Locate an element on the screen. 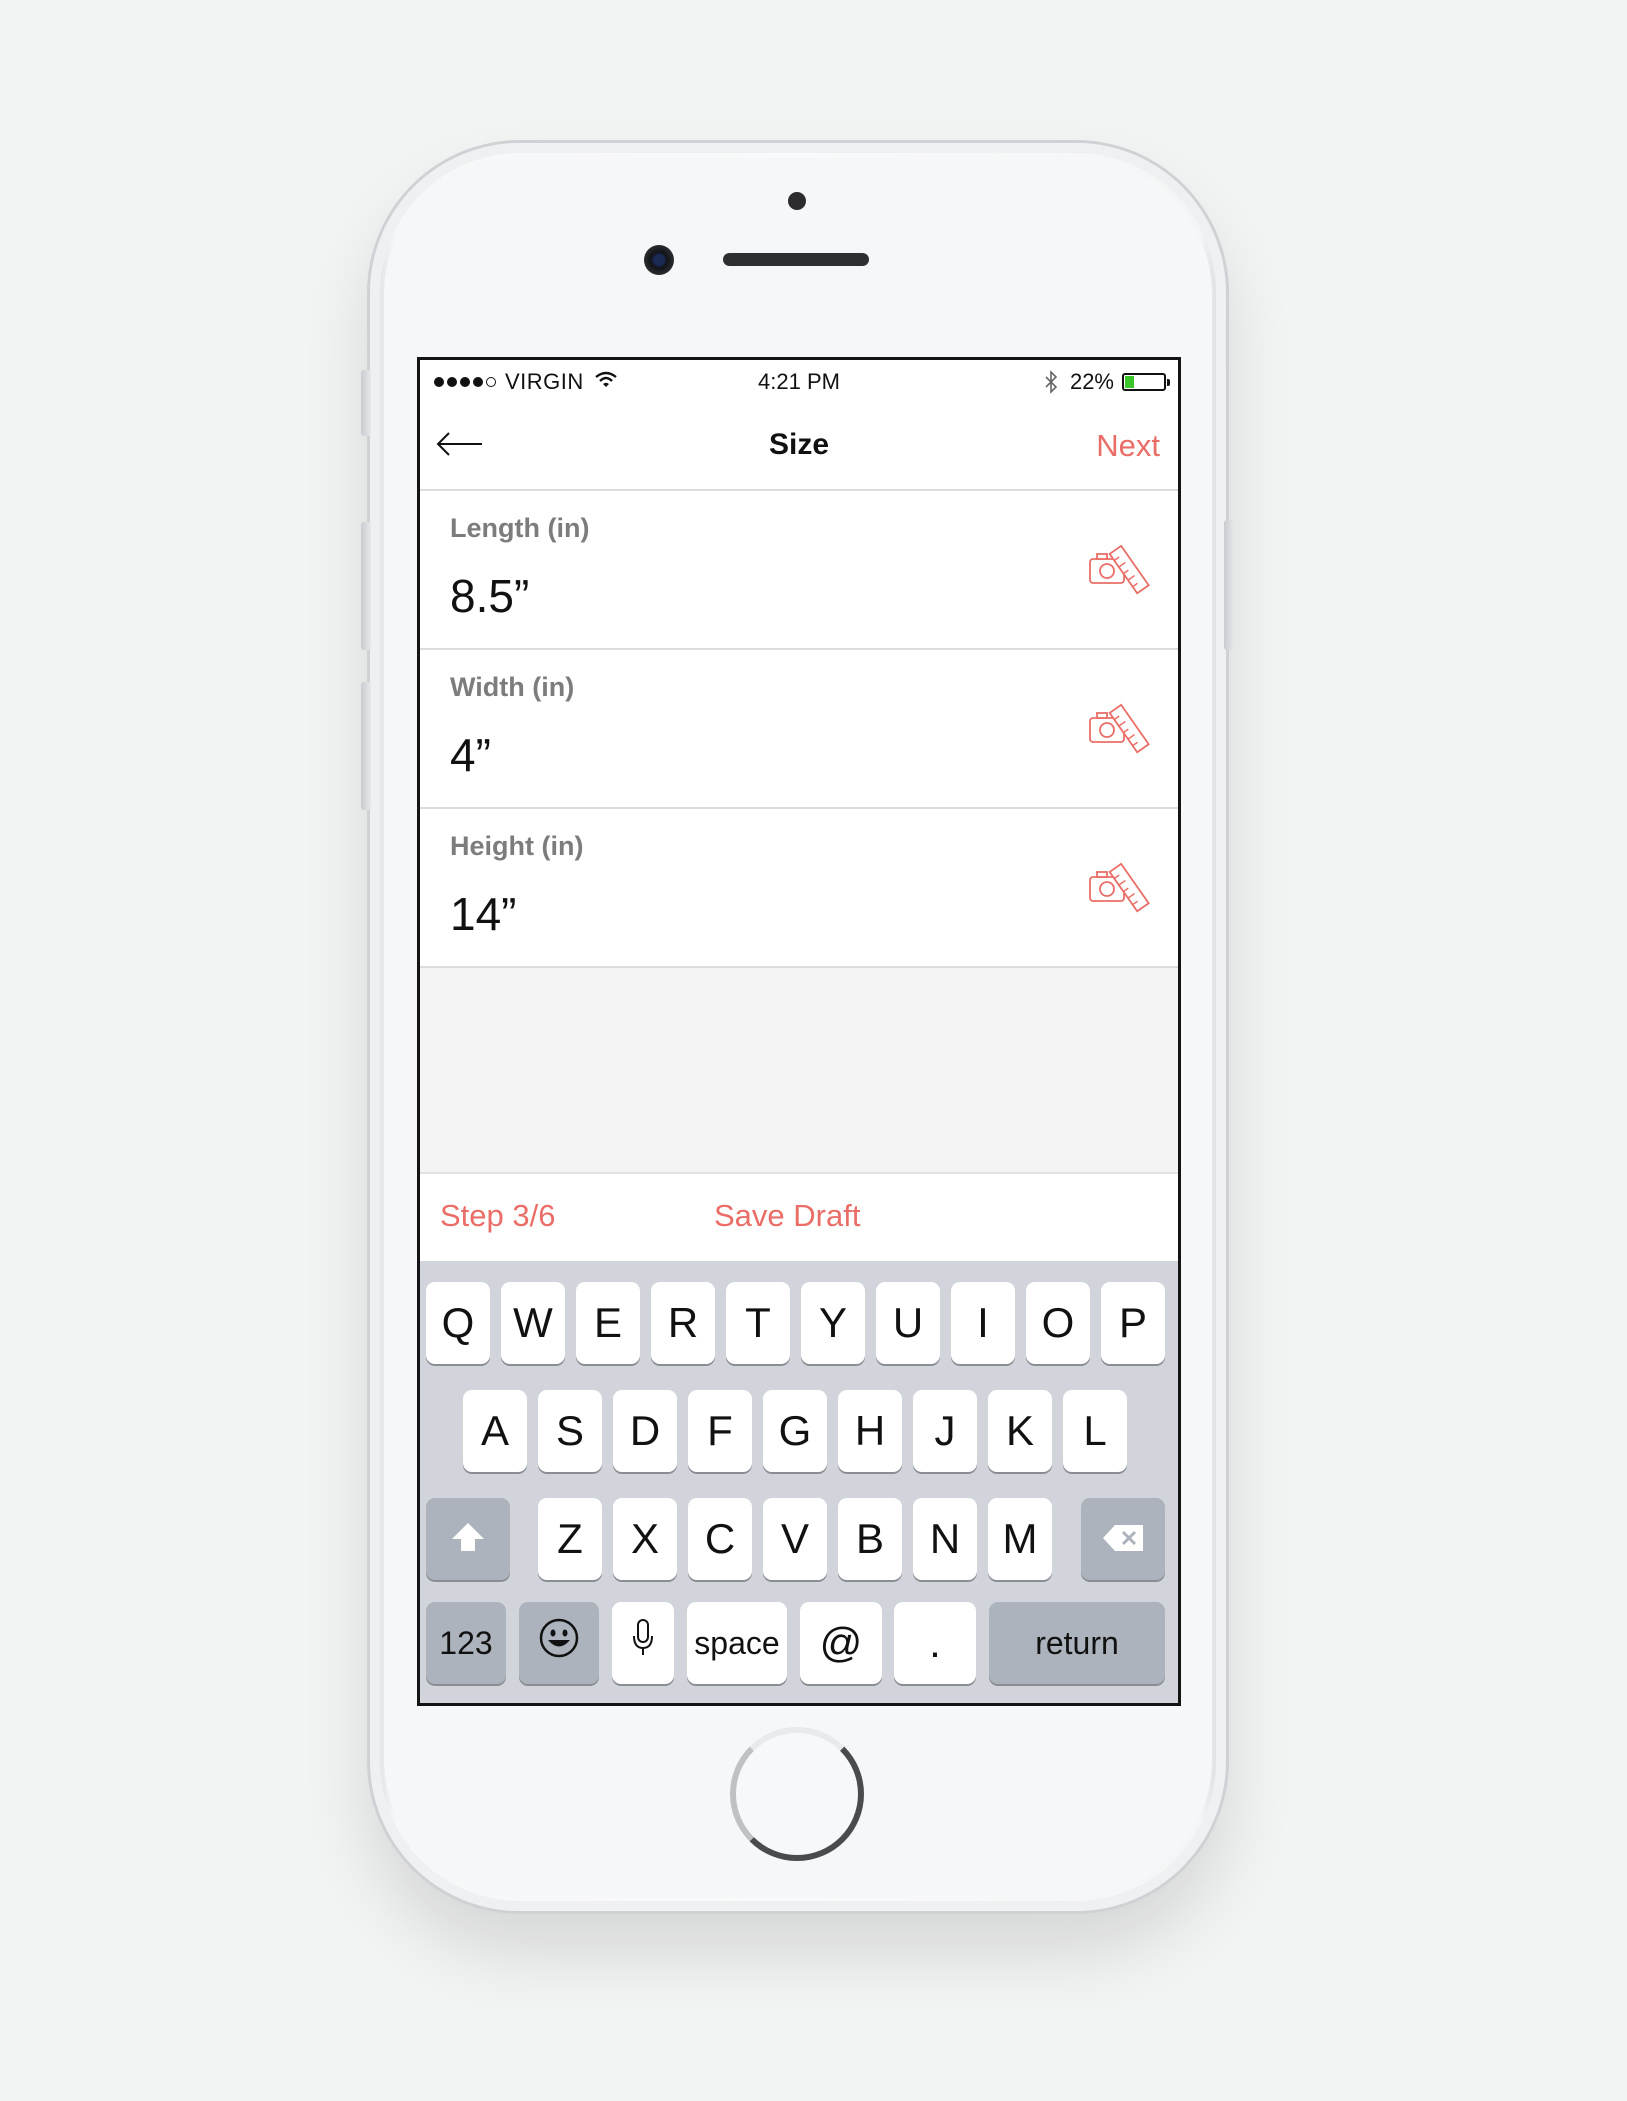  key-m: M is located at coordinates (1020, 1539).